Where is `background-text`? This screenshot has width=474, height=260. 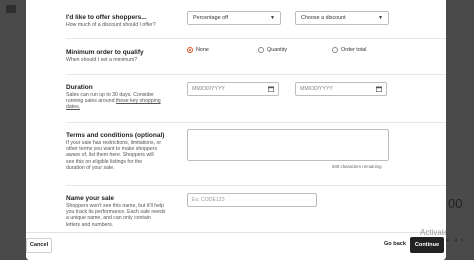
background-text is located at coordinates (11, 9).